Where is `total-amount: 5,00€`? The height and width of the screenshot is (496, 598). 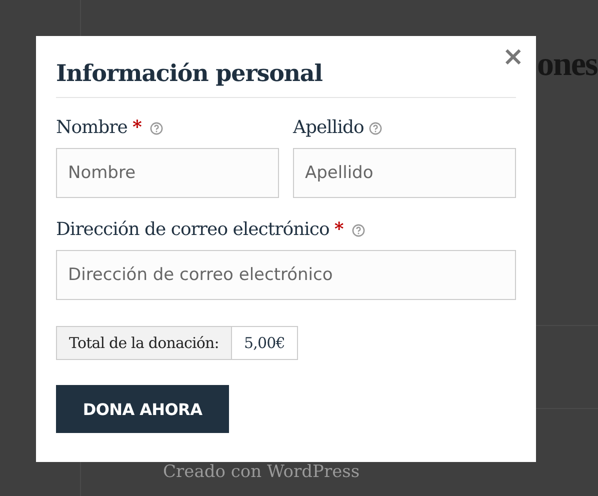 total-amount: 5,00€ is located at coordinates (264, 343).